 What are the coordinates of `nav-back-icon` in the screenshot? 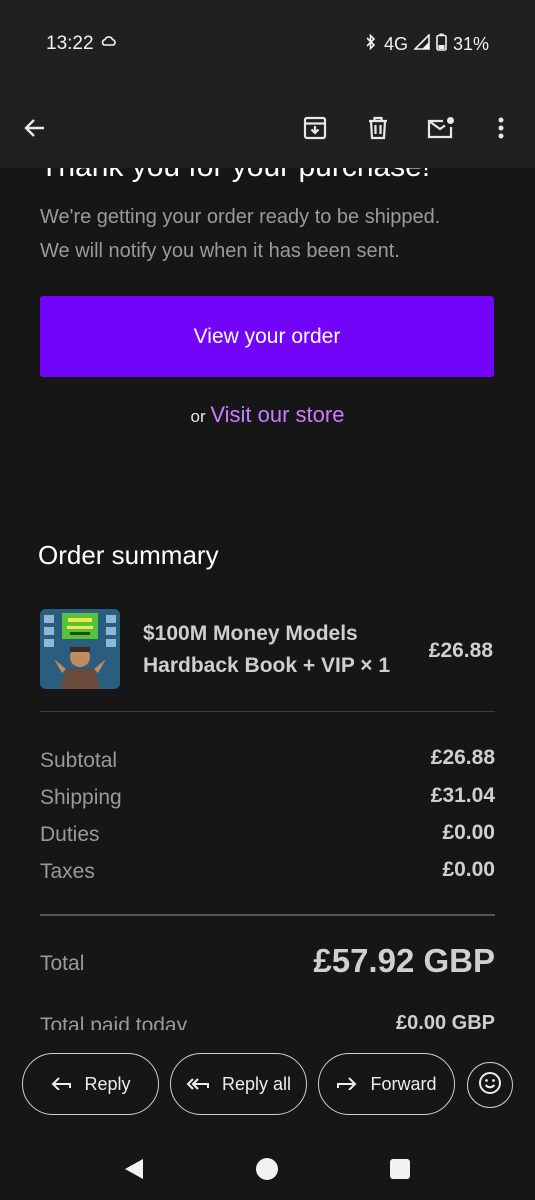 It's located at (134, 1171).